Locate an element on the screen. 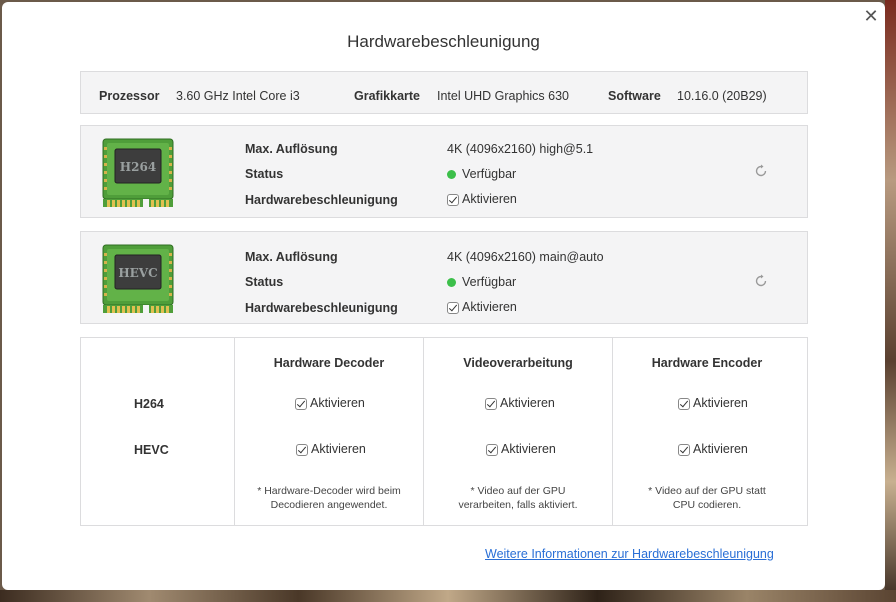 The height and width of the screenshot is (602, 896). processor-label: Prozessor is located at coordinates (129, 96).